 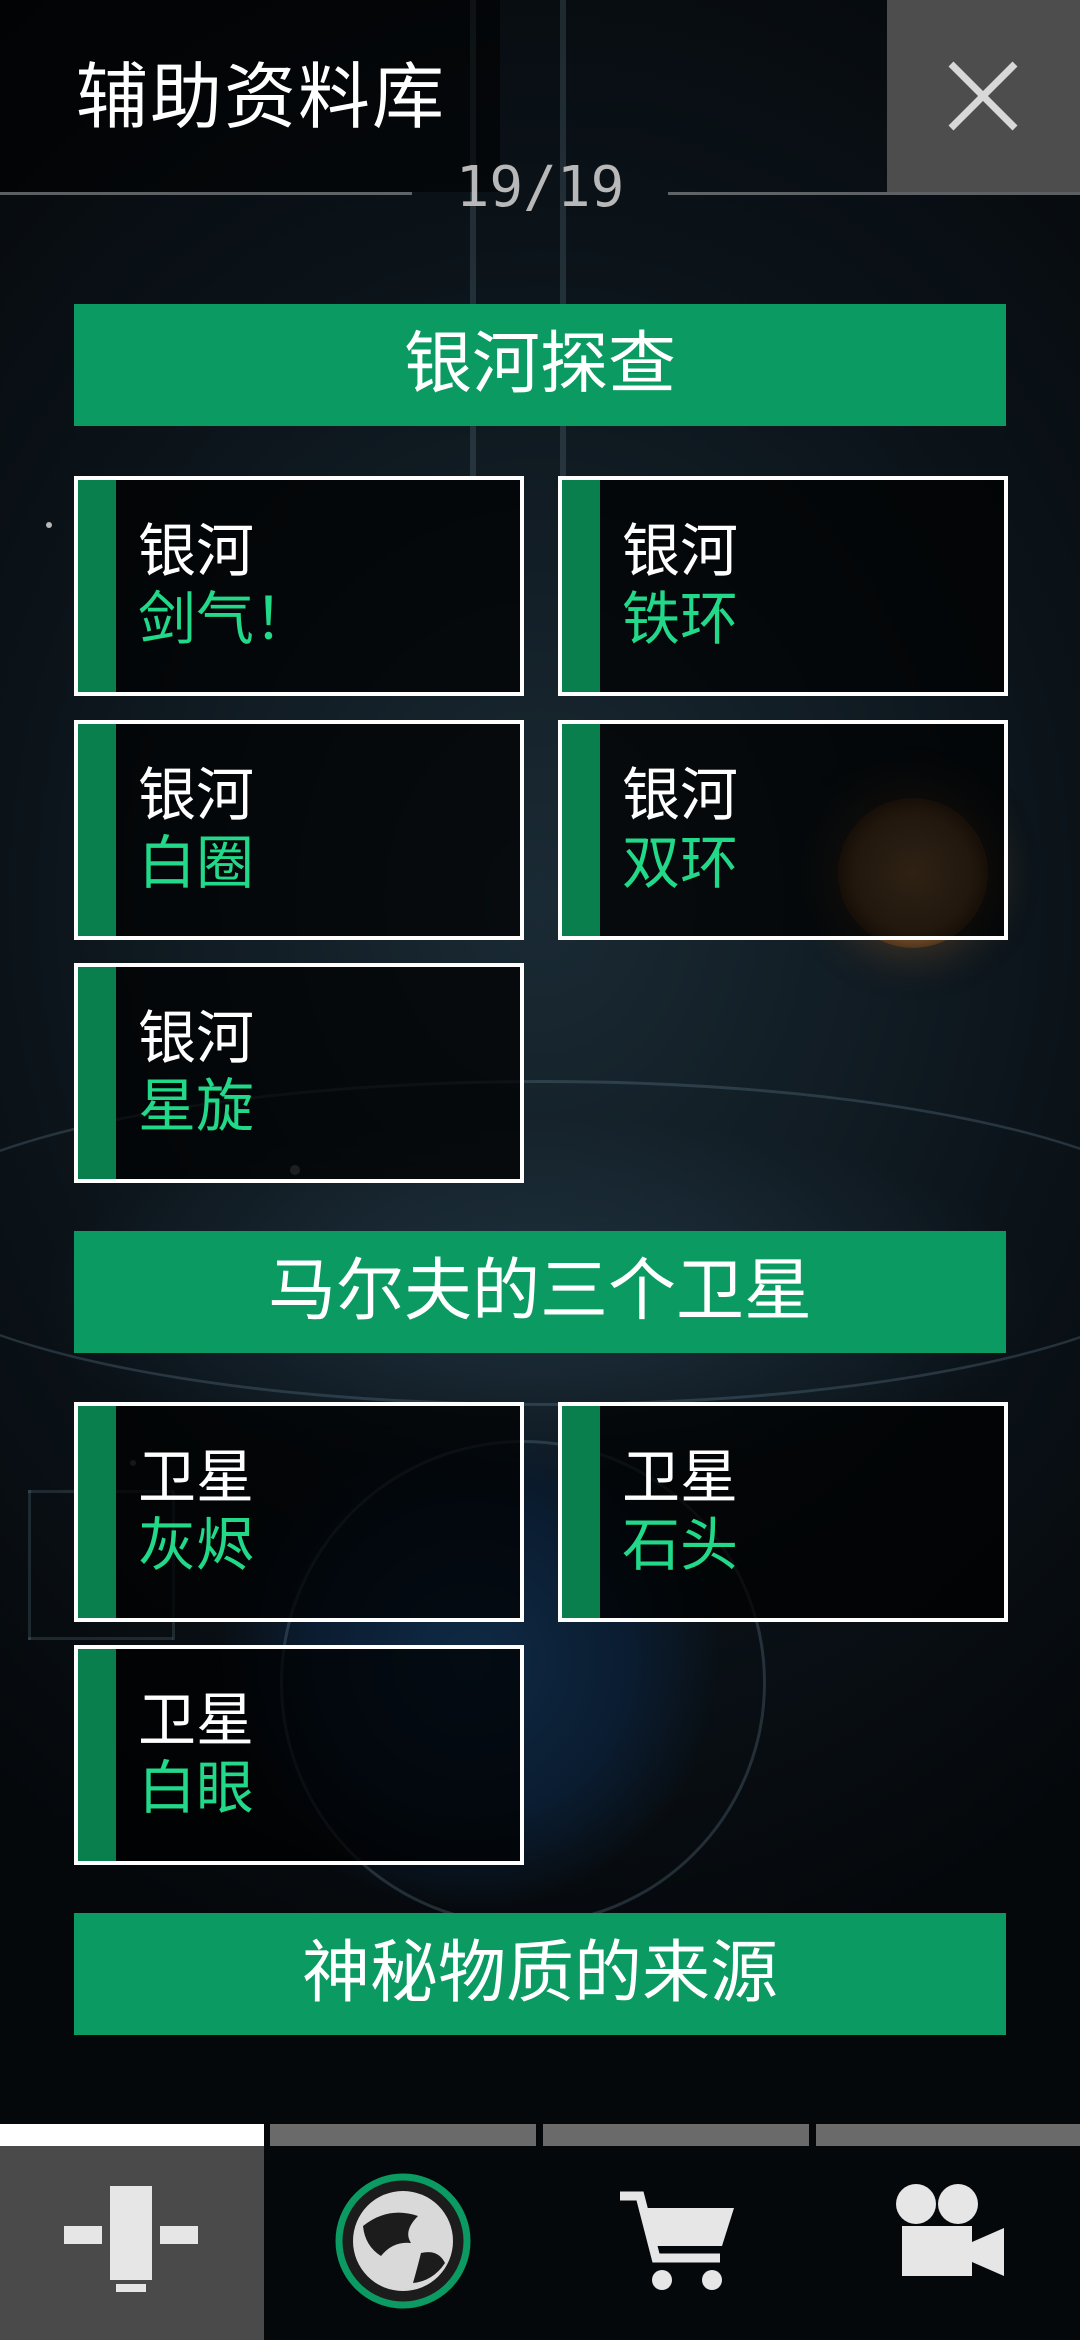 What do you see at coordinates (540, 1974) in the screenshot?
I see `section-header-mystery-matter: 神秘物质的来源` at bounding box center [540, 1974].